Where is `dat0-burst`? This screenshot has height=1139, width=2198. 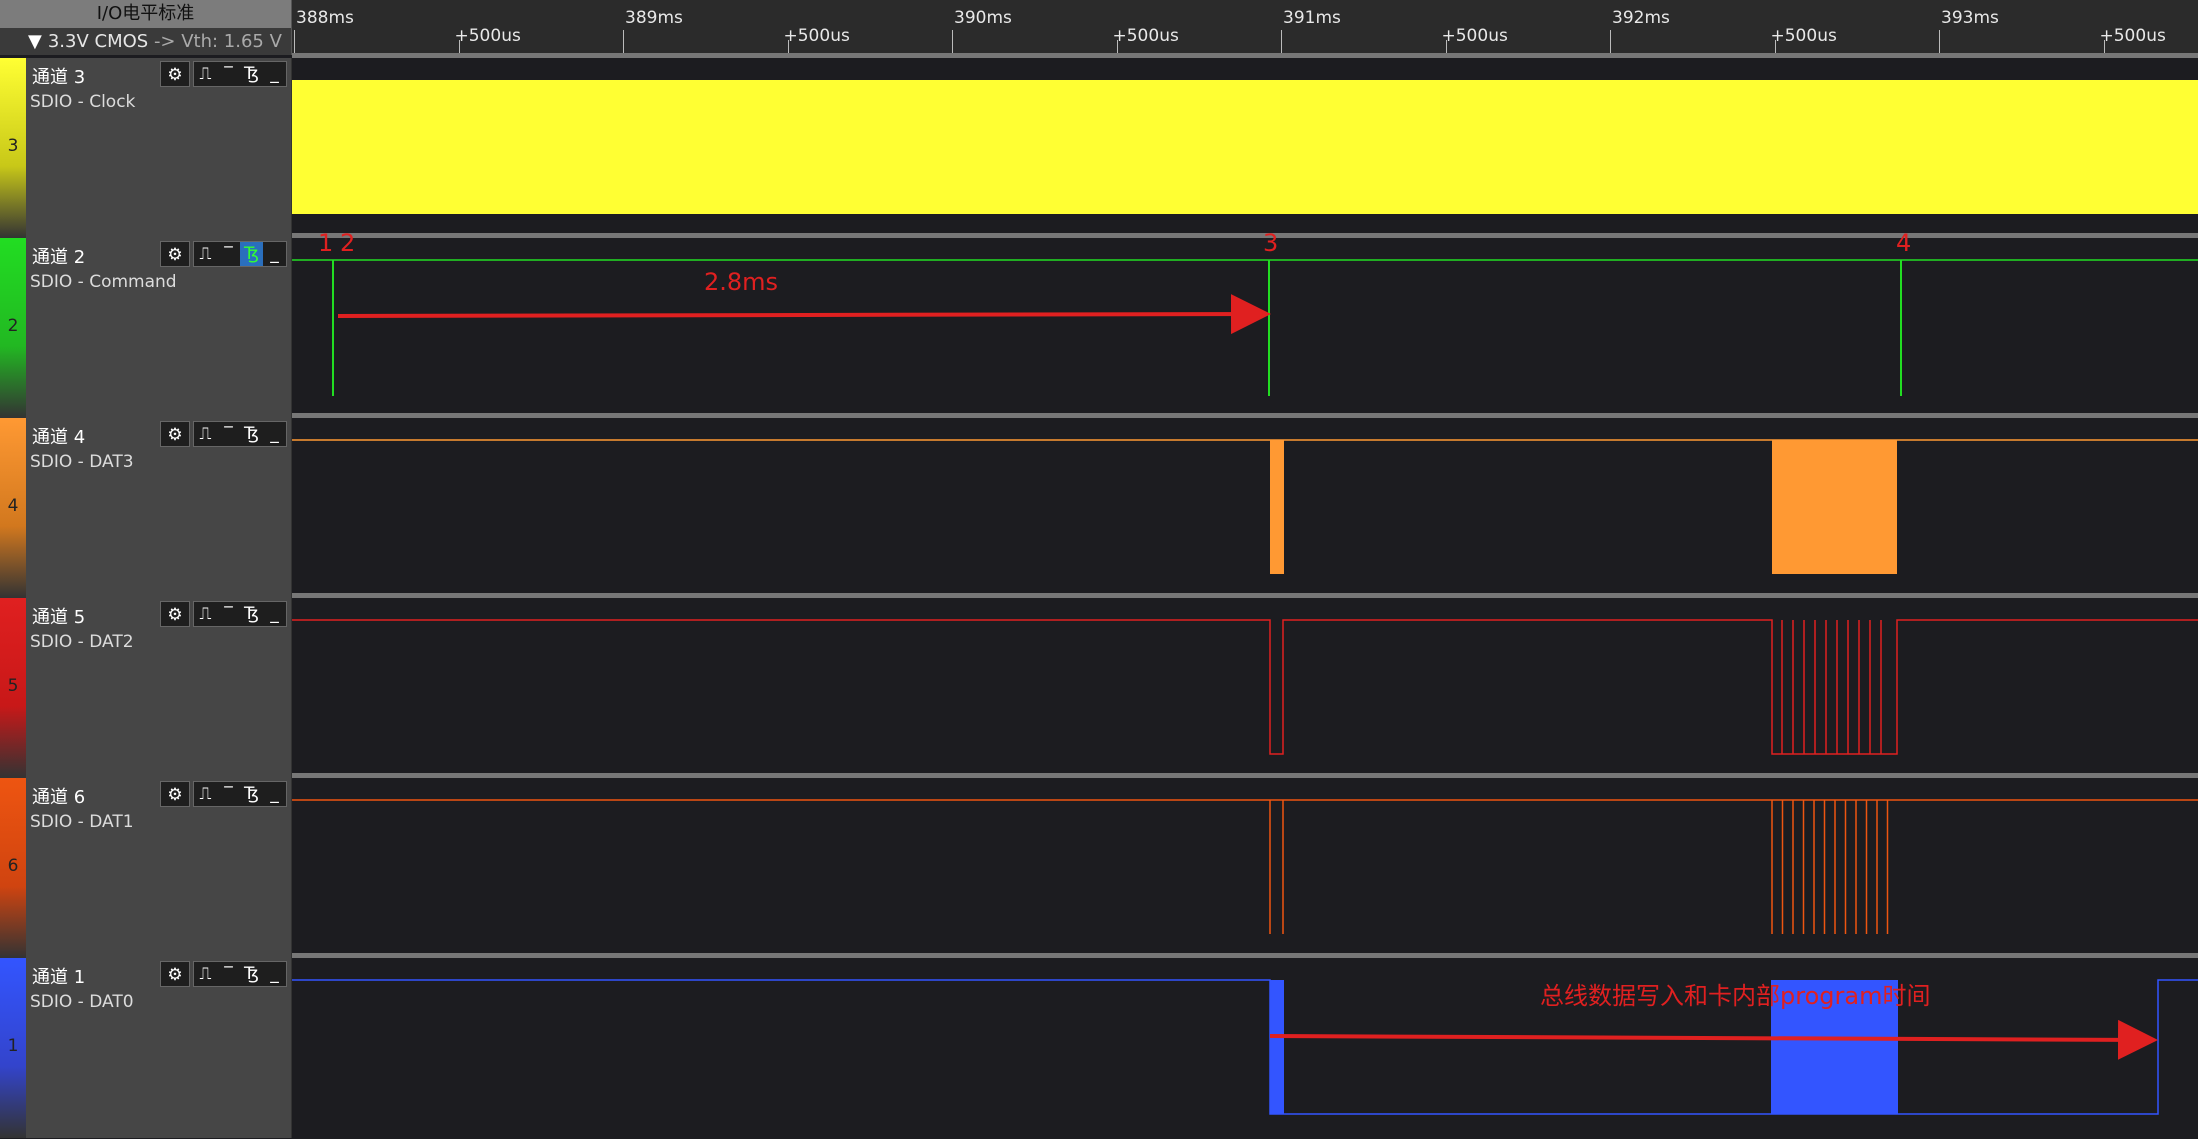 dat0-burst is located at coordinates (1277, 1047).